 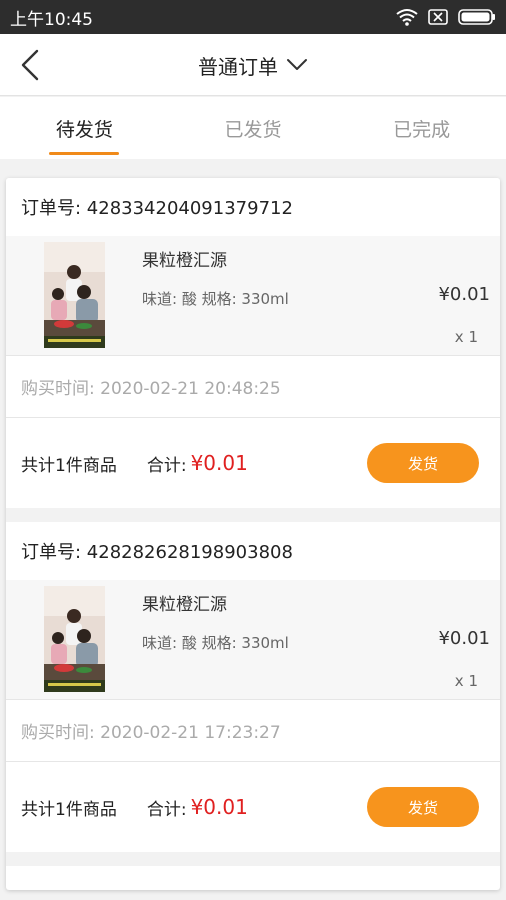 What do you see at coordinates (157, 552) in the screenshot?
I see `order-number: 订单号: 428282628198903808` at bounding box center [157, 552].